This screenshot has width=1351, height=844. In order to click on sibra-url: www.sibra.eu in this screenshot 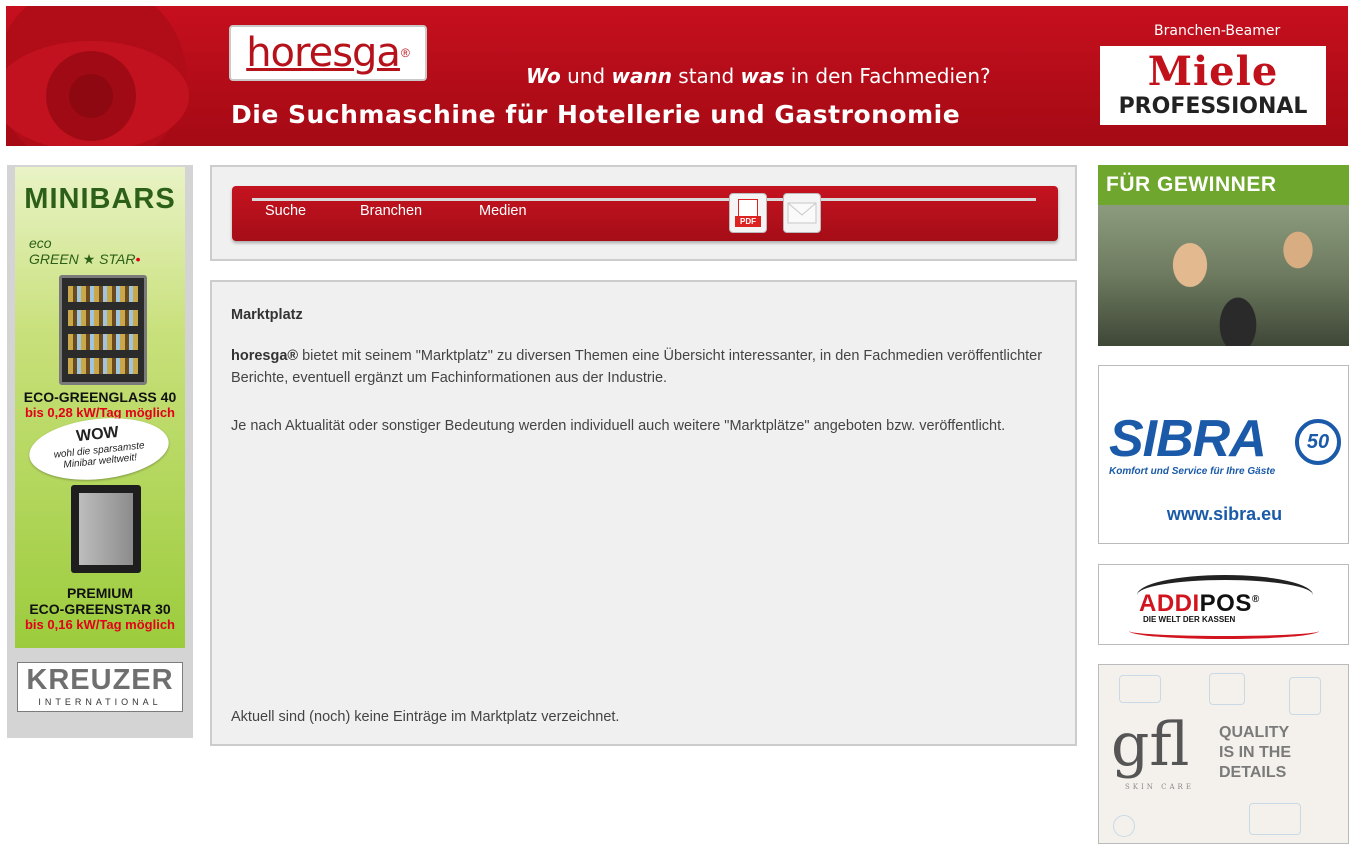, I will do `click(1224, 514)`.